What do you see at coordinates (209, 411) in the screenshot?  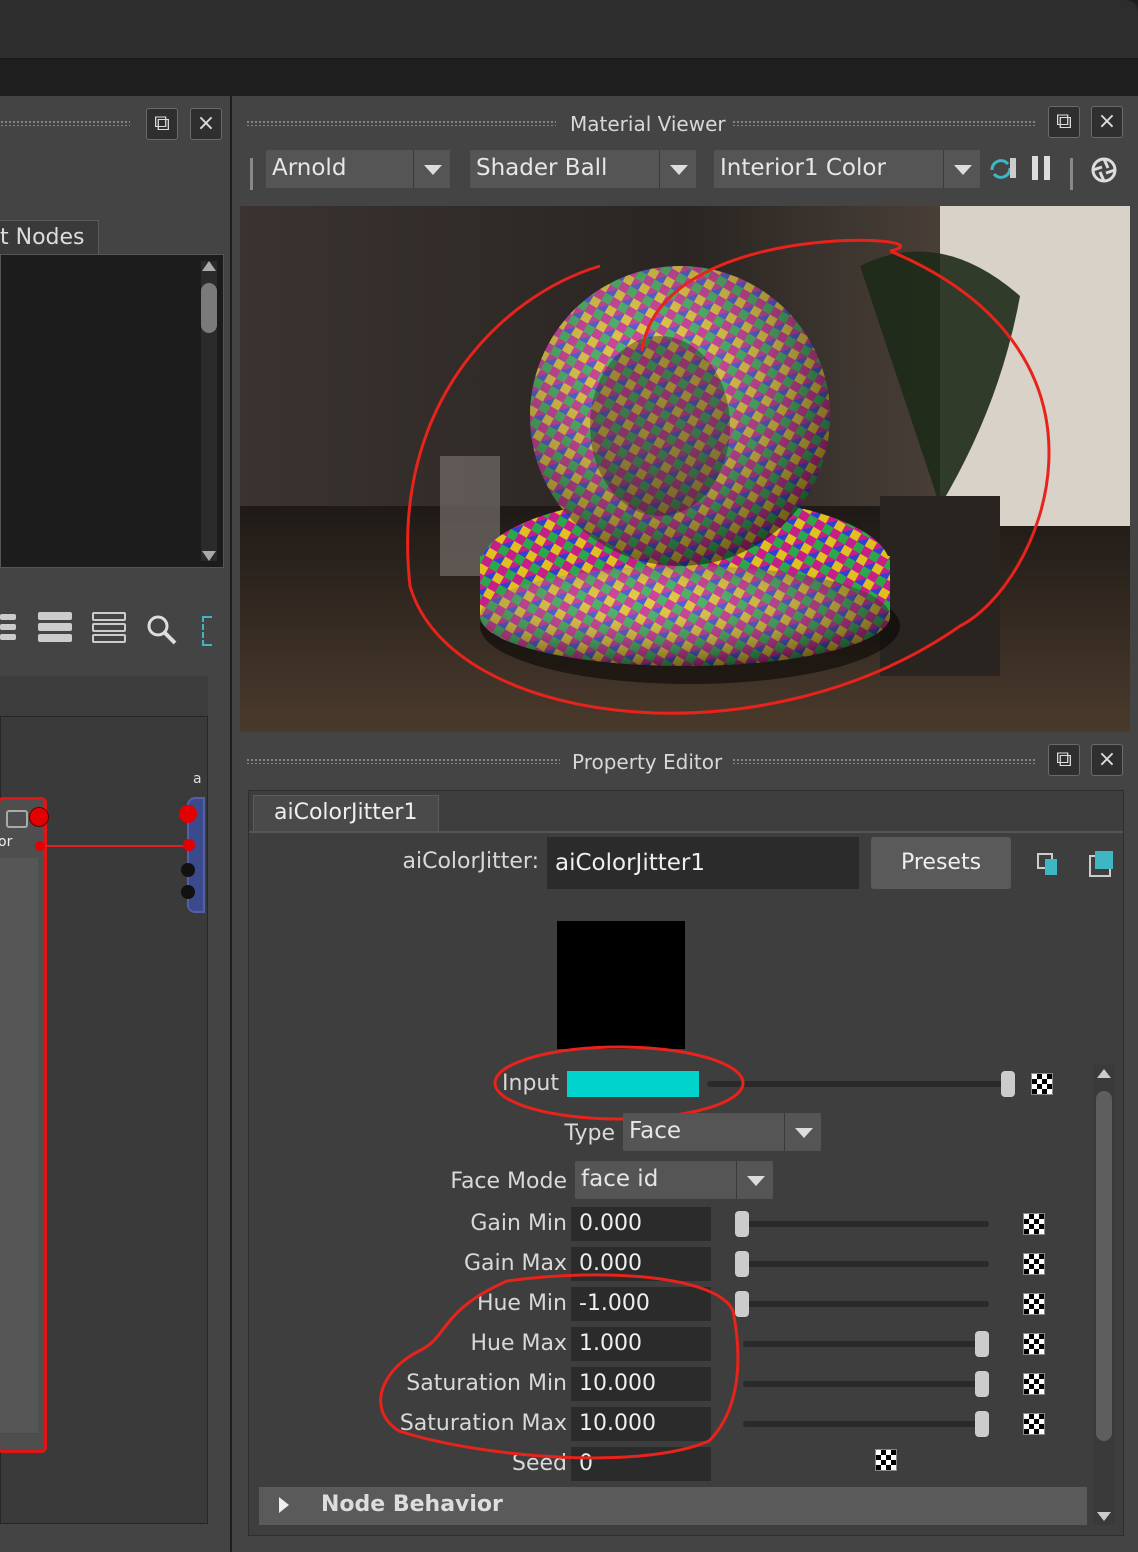 I see `node-list-scrollbar` at bounding box center [209, 411].